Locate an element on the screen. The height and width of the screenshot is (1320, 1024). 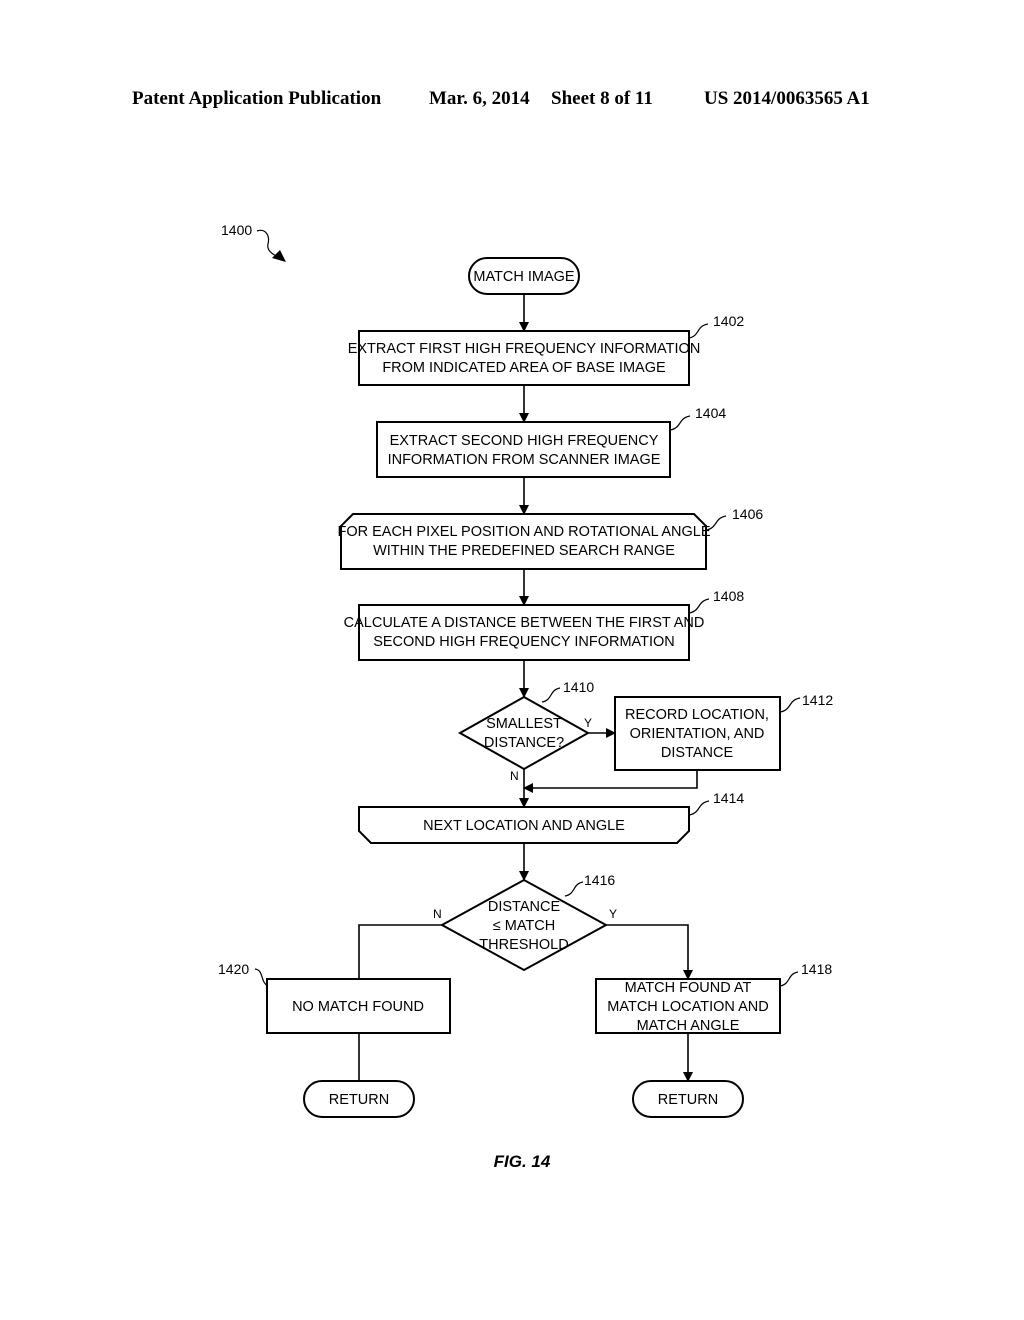
node-text-line: MATCH FOUND AT is located at coordinates (688, 988).